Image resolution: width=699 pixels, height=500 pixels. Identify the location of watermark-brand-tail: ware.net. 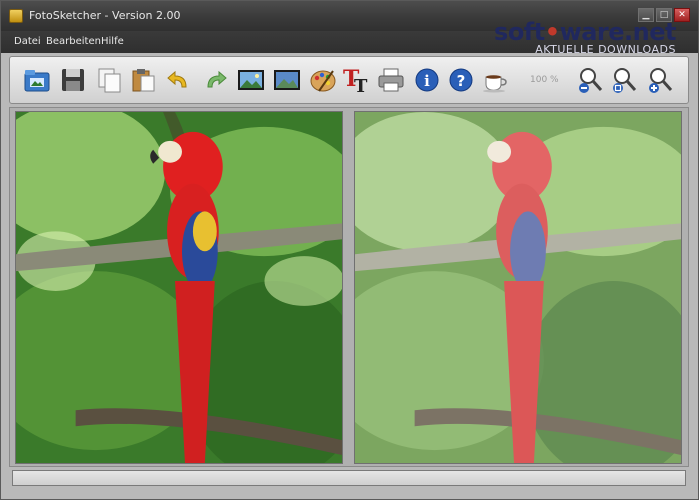
(618, 32).